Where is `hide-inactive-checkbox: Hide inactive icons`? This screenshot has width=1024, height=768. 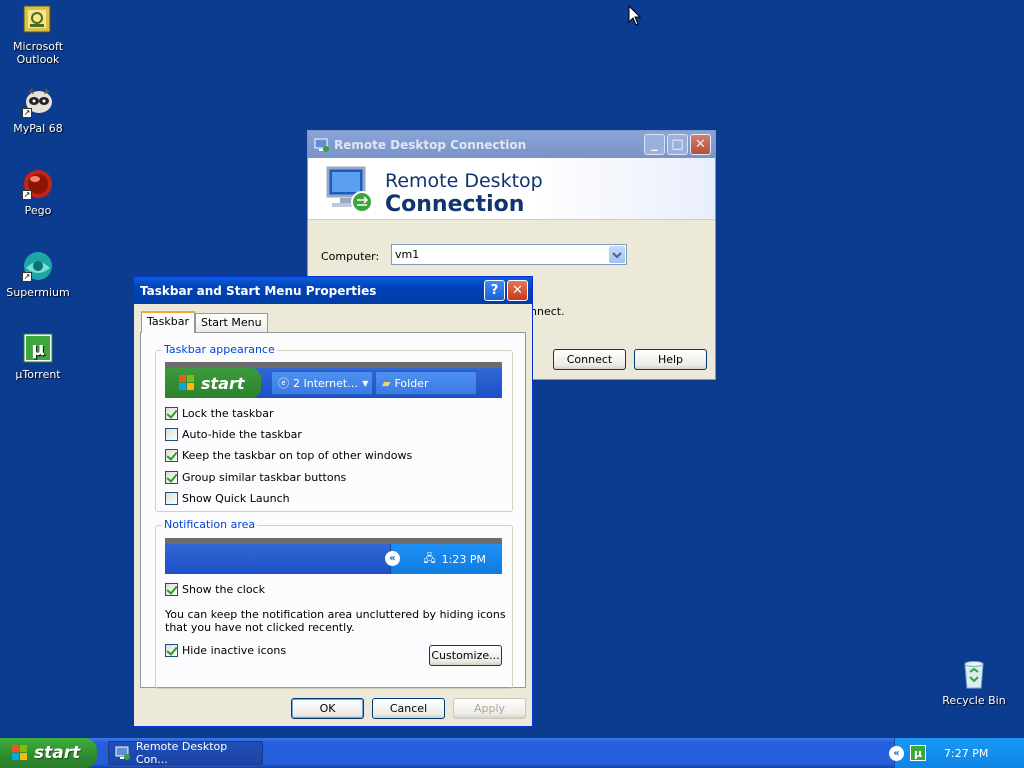 hide-inactive-checkbox: Hide inactive icons is located at coordinates (225, 650).